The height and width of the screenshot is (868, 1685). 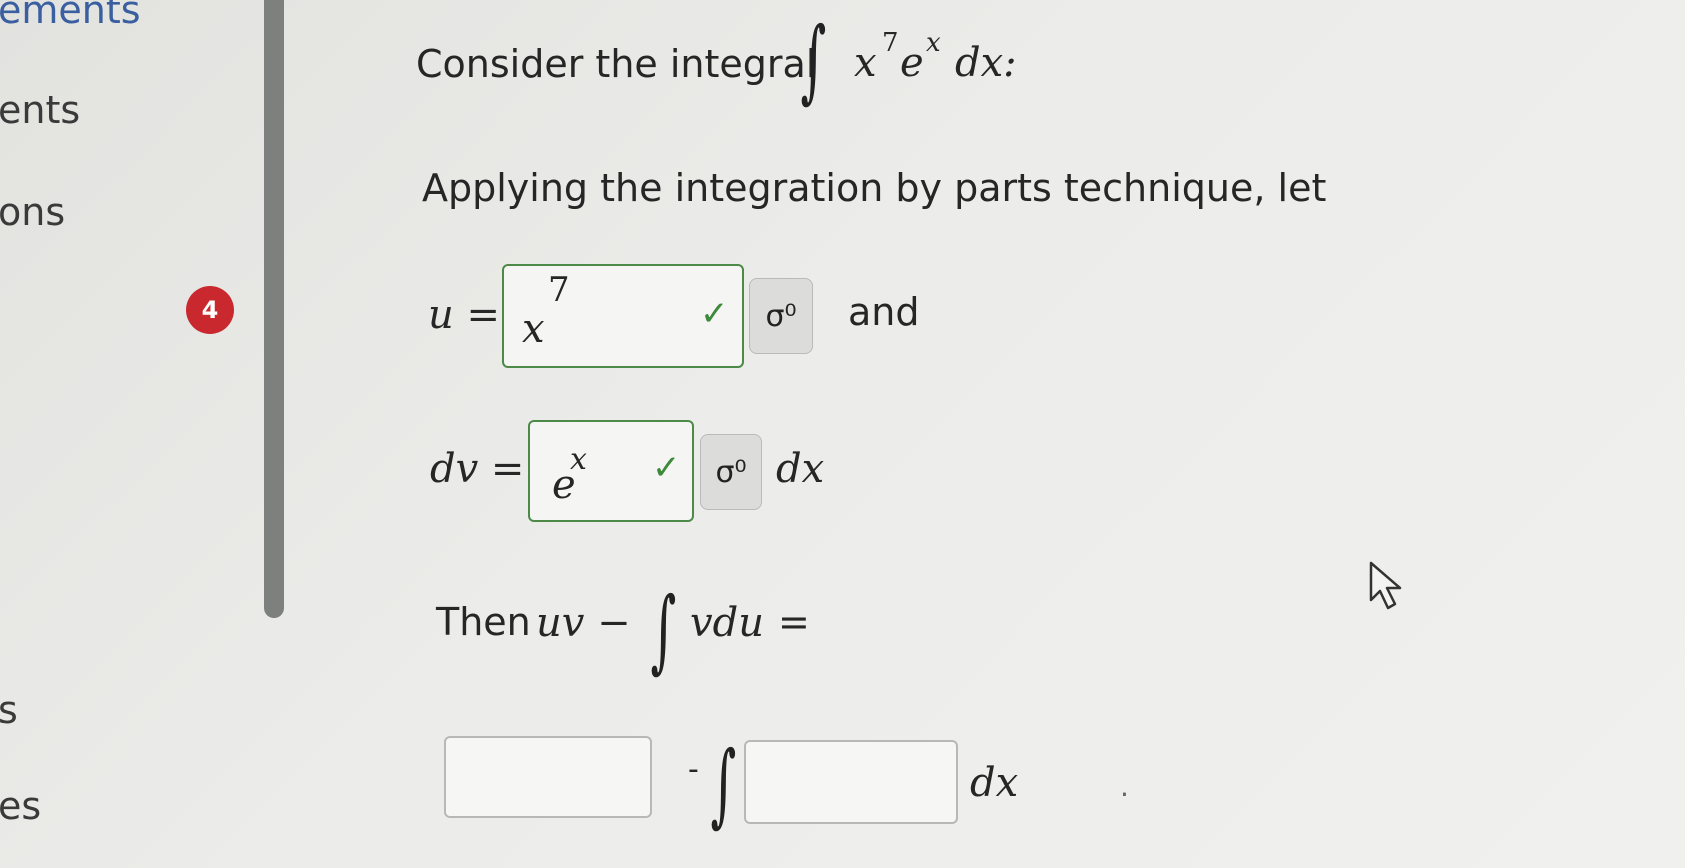 I want to click on sidebar-item-ons: ons, so click(x=32, y=212).